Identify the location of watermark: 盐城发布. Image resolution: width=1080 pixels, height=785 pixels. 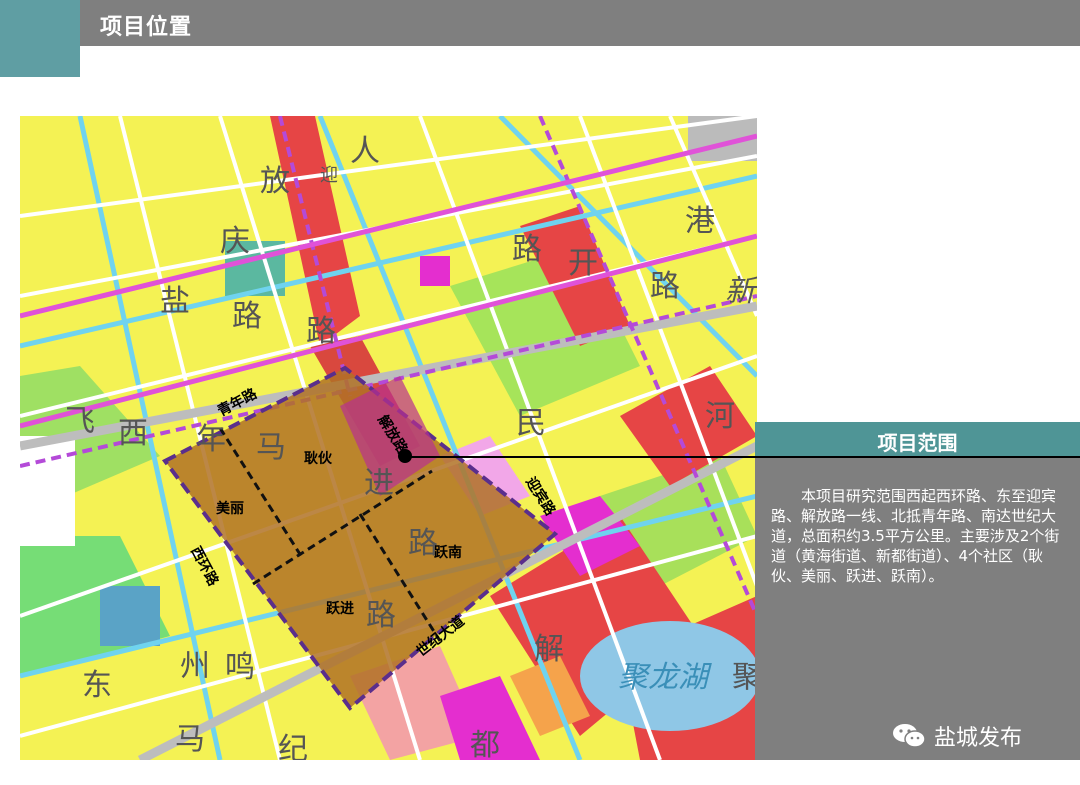
(957, 736).